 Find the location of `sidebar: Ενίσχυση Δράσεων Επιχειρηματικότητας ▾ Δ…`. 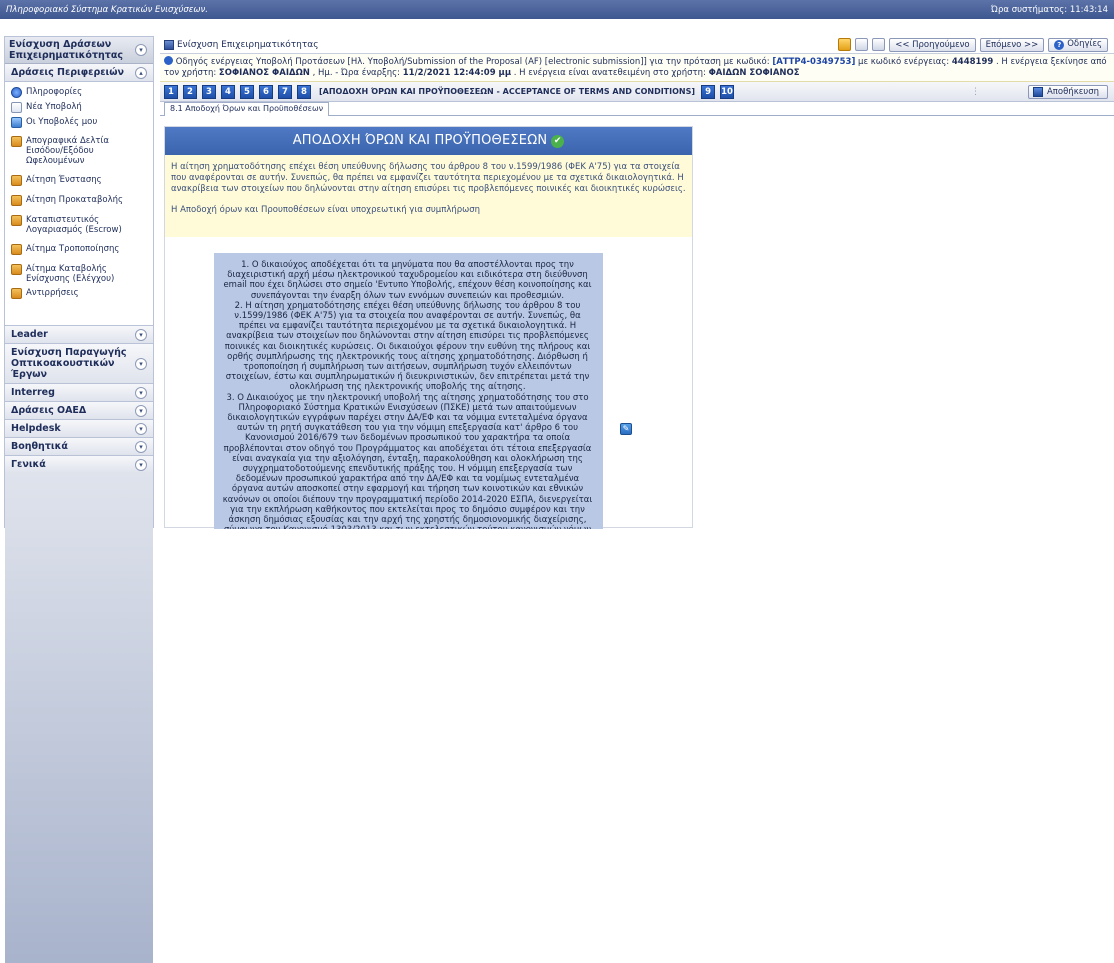

sidebar: Ενίσχυση Δράσεων Επιχειρηματικότητας ▾ Δ… is located at coordinates (79, 499).